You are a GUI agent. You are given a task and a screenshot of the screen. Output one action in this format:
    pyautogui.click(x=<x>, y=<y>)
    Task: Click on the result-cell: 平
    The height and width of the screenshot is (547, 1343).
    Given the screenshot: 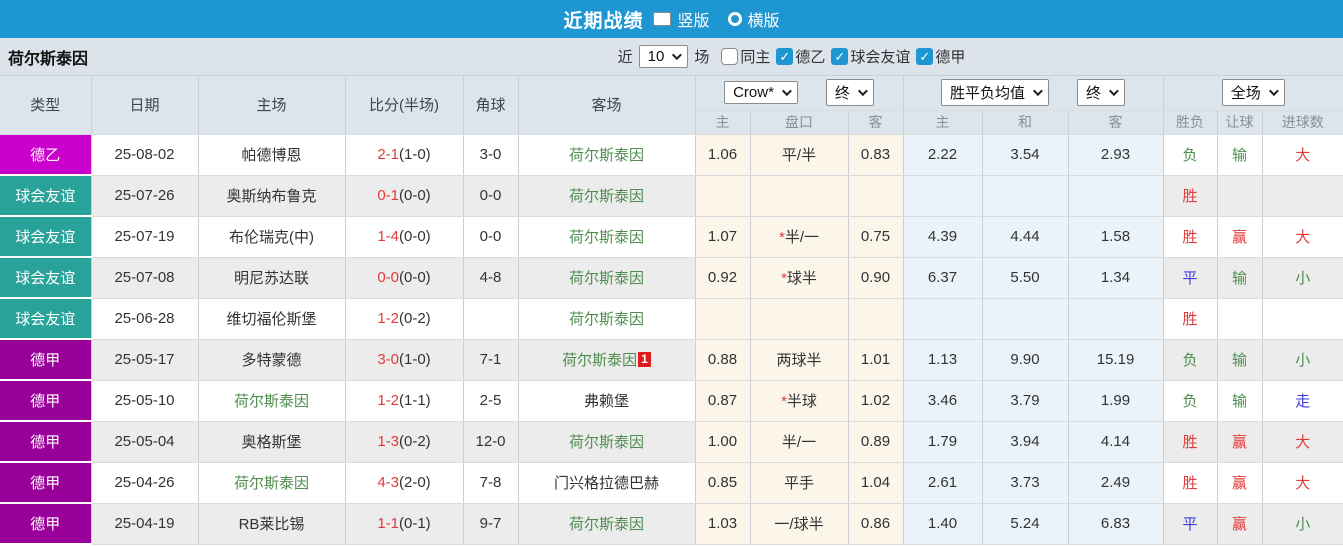 What is the action you would take?
    pyautogui.click(x=1190, y=278)
    